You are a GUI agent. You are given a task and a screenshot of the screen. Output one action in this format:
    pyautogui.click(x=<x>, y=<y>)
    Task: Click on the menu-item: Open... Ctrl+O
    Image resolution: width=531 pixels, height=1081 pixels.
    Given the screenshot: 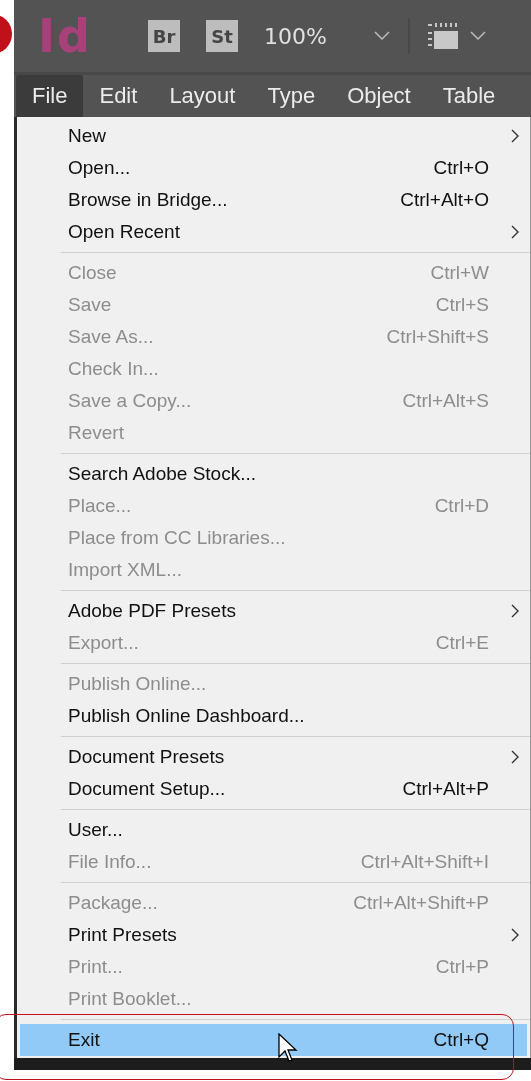 What is the action you would take?
    pyautogui.click(x=273, y=168)
    